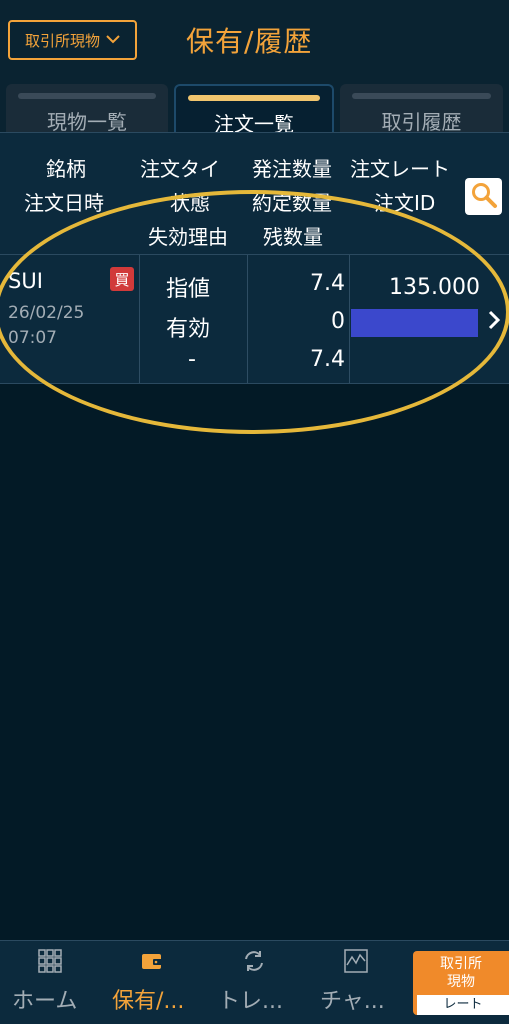  I want to click on tab-label: 取引履歴, so click(421, 121).